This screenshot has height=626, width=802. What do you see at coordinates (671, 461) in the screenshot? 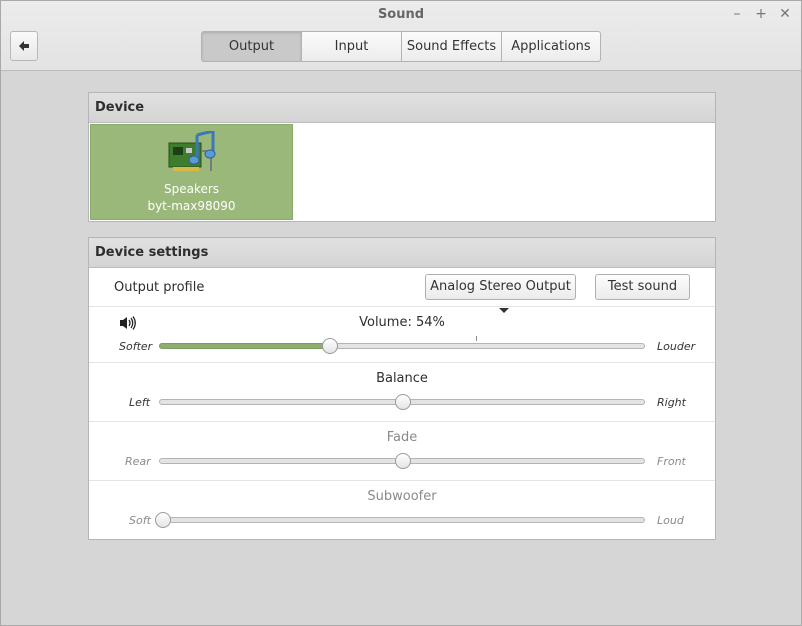
I see `fade-max-label: Front` at bounding box center [671, 461].